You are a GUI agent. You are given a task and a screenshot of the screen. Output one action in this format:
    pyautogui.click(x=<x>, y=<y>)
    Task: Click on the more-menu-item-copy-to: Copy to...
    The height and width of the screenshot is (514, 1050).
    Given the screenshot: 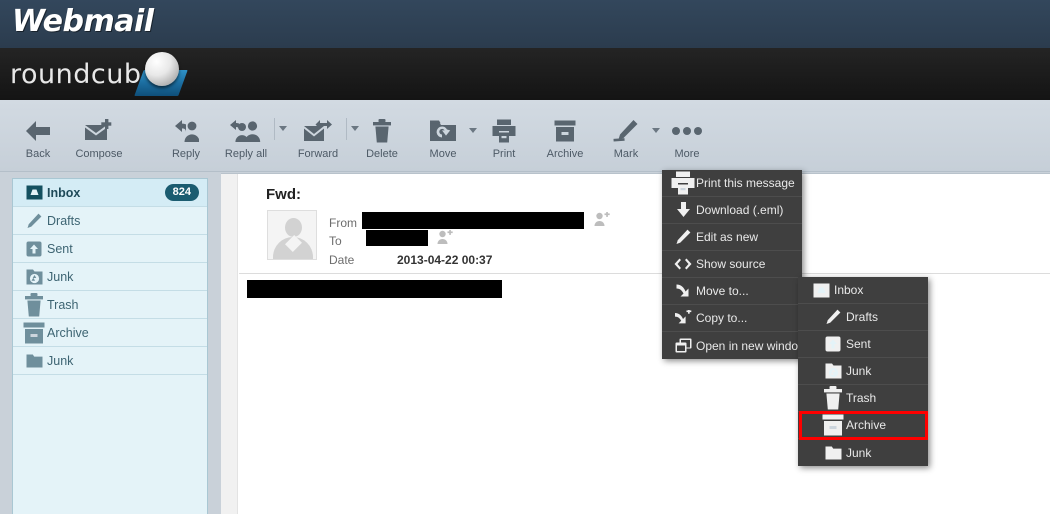 What is the action you would take?
    pyautogui.click(x=732, y=318)
    